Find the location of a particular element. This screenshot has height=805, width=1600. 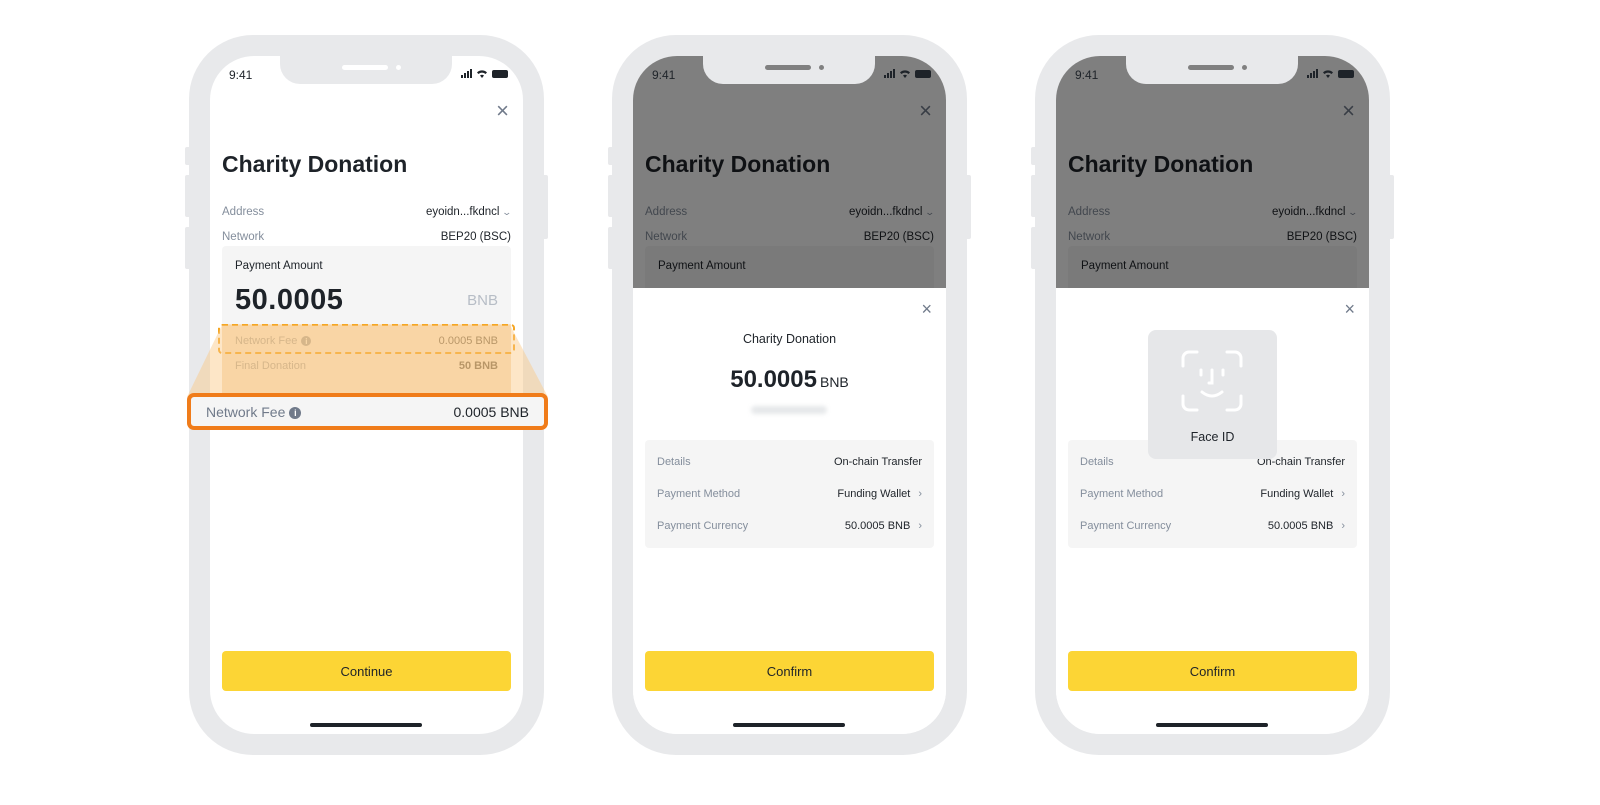

detail-value: On-chain Transfer is located at coordinates (877, 462).